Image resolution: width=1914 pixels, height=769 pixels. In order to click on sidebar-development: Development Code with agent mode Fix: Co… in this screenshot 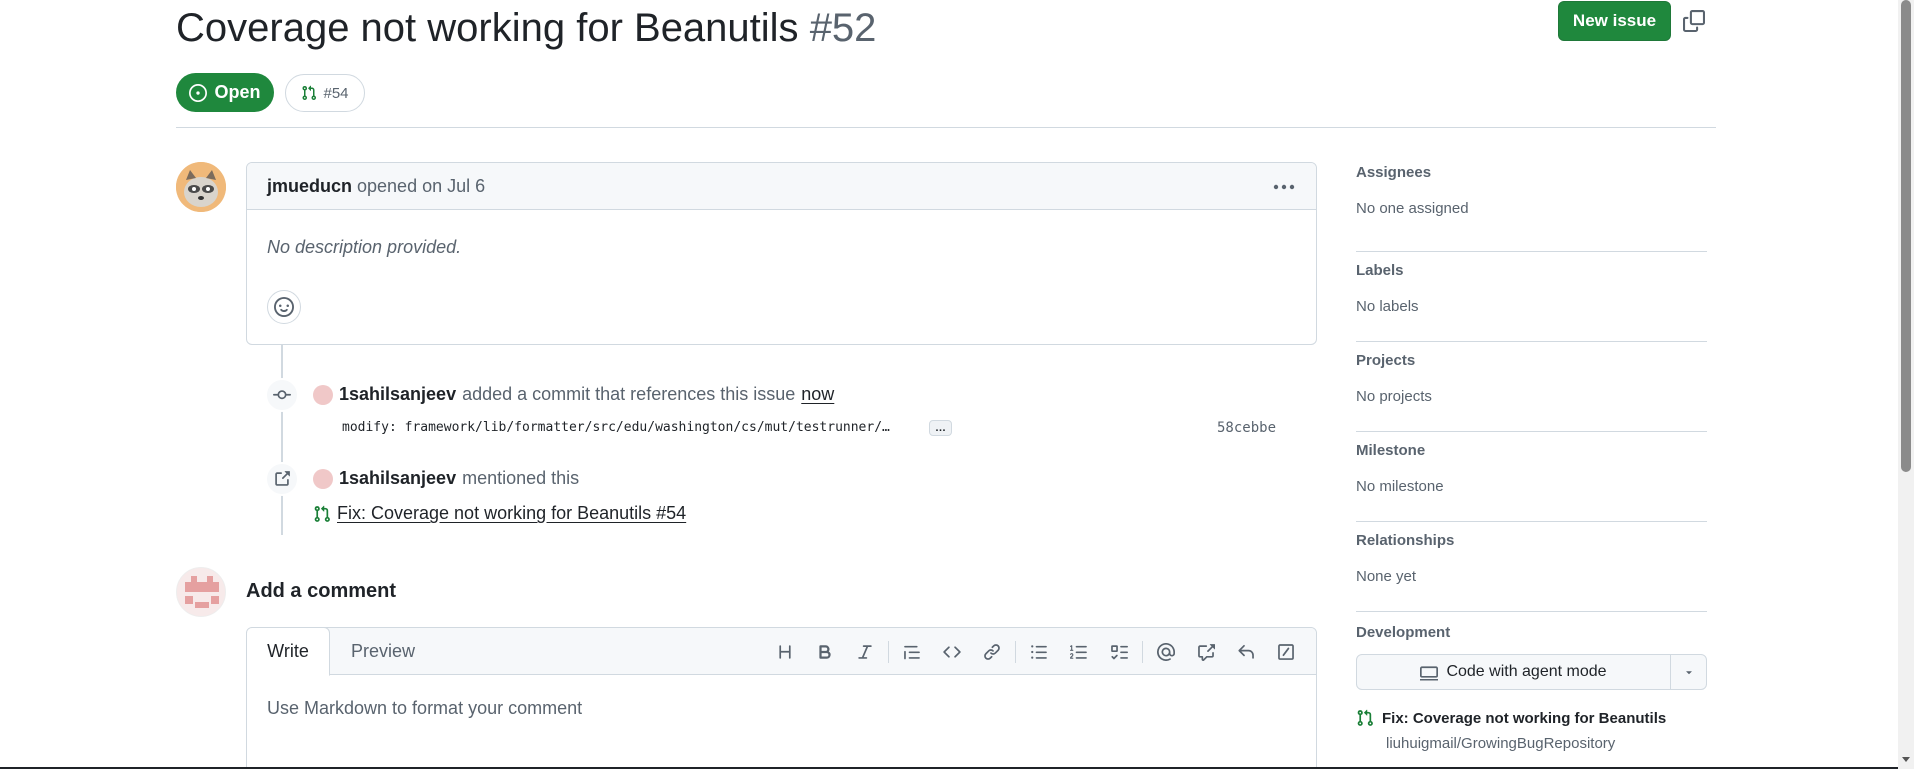, I will do `click(1531, 687)`.